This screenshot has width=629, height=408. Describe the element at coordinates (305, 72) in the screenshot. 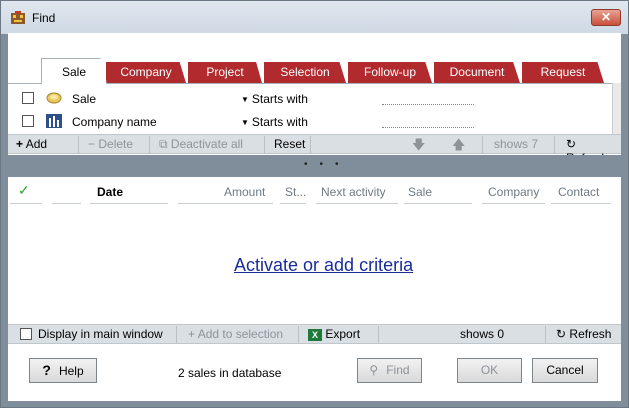

I see `tab-selection: Selection` at that location.